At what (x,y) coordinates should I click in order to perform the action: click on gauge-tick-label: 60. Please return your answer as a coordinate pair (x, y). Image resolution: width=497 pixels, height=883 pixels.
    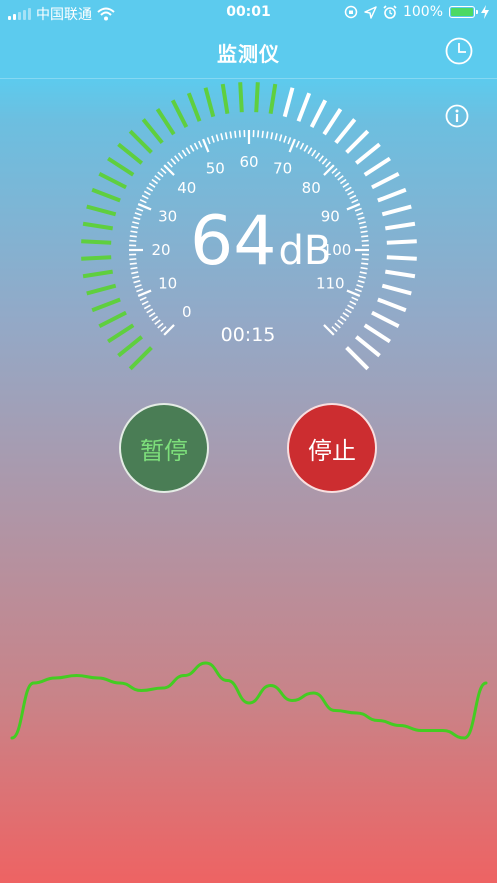
    Looking at the image, I should click on (248, 162).